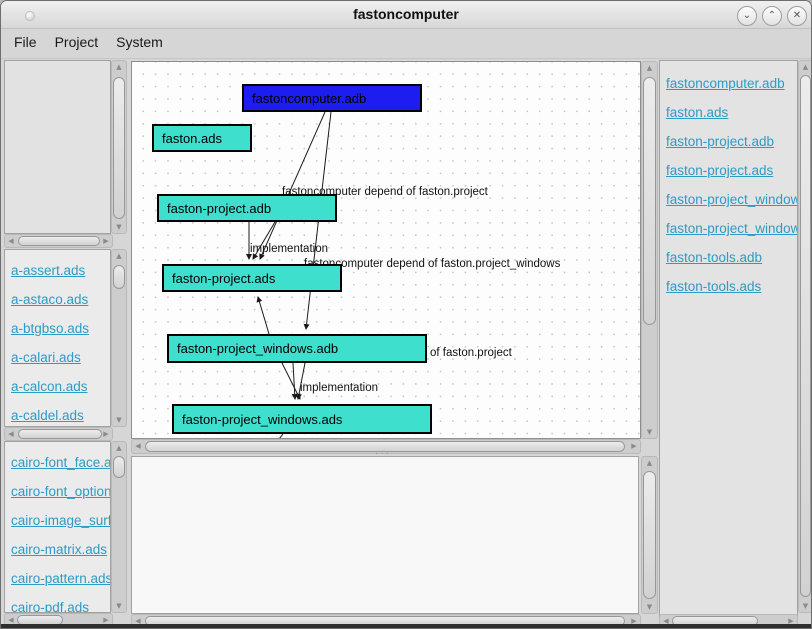 The height and width of the screenshot is (629, 812). What do you see at coordinates (731, 170) in the screenshot?
I see `file-link: faston-project.ads` at bounding box center [731, 170].